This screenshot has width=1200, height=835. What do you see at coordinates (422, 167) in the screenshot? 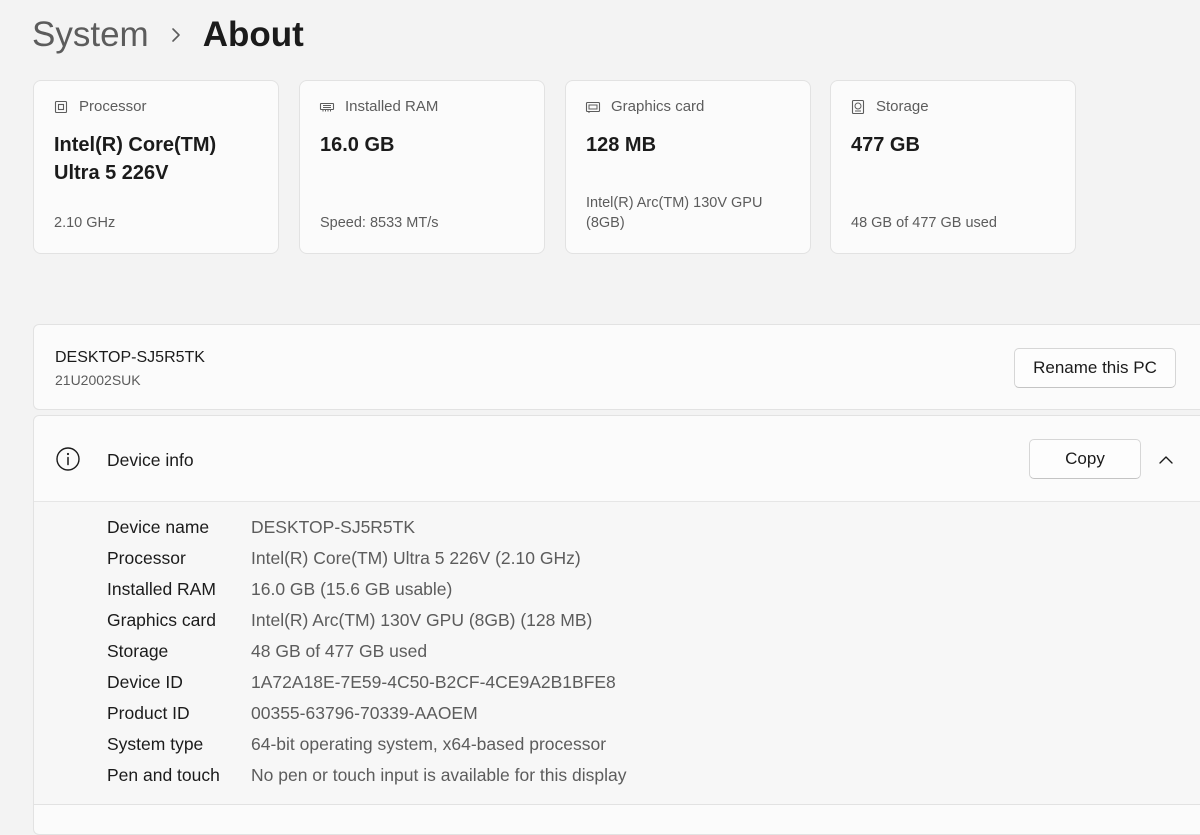
I see `ram-card: Installed RAM 16.0 GB Speed: 8533 MT/s` at bounding box center [422, 167].